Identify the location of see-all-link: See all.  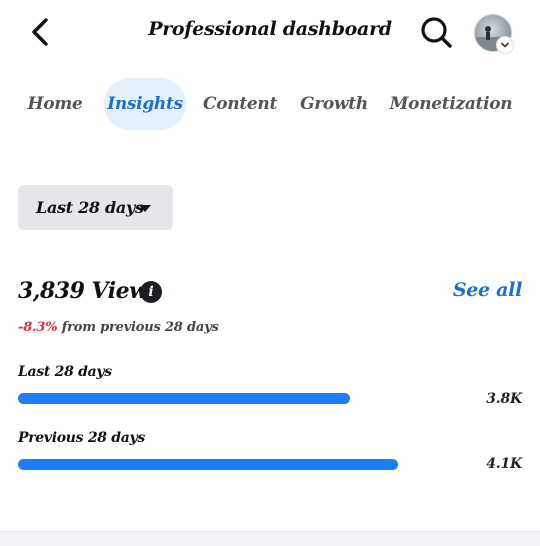
(487, 290).